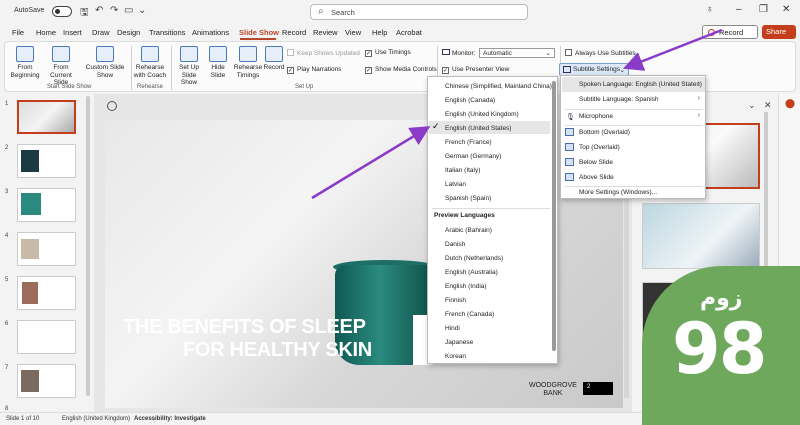 This screenshot has width=800, height=425. What do you see at coordinates (640, 84) in the screenshot?
I see `spoken-language-item: Spoken Language: English (United States)` at bounding box center [640, 84].